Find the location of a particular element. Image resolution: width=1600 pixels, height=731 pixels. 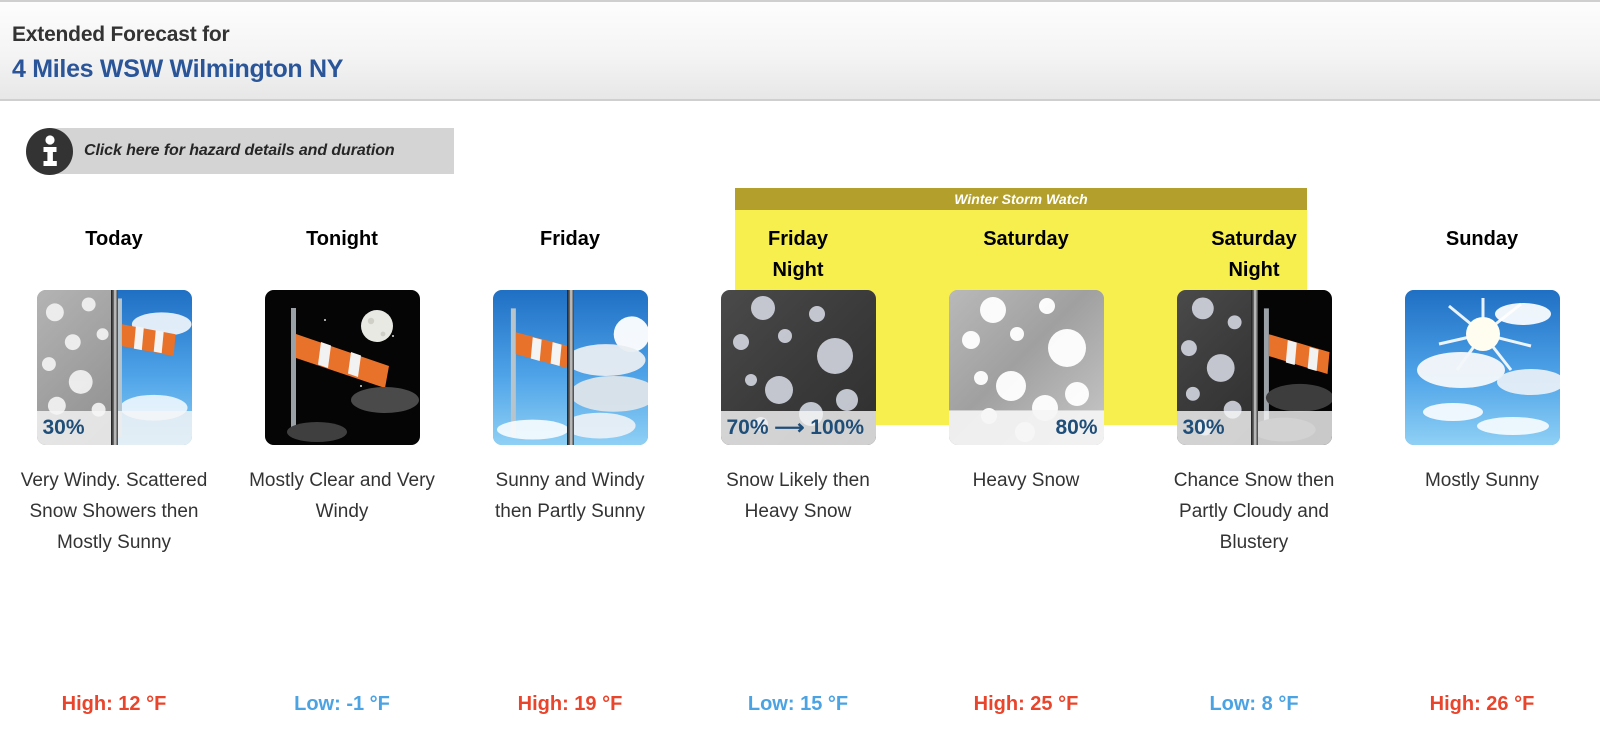

precip-probability: 70% ⟶ 100% is located at coordinates (798, 428).